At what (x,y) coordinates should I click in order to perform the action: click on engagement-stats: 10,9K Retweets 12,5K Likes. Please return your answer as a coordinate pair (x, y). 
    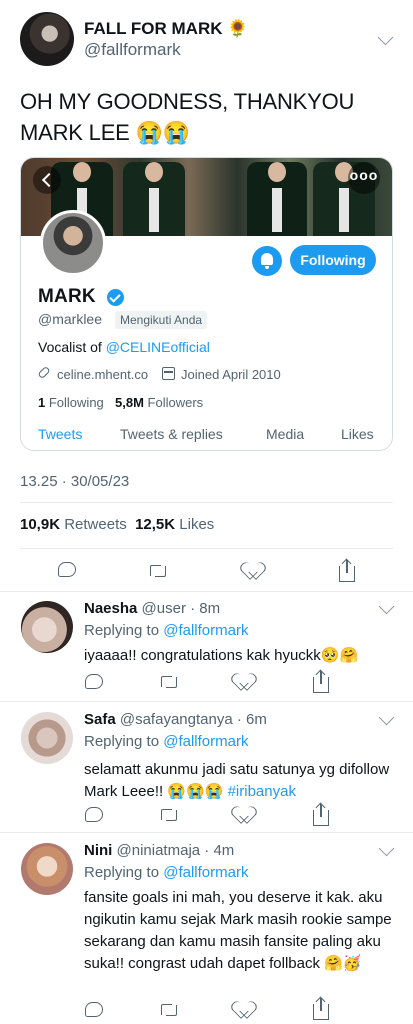
    Looking at the image, I should click on (117, 524).